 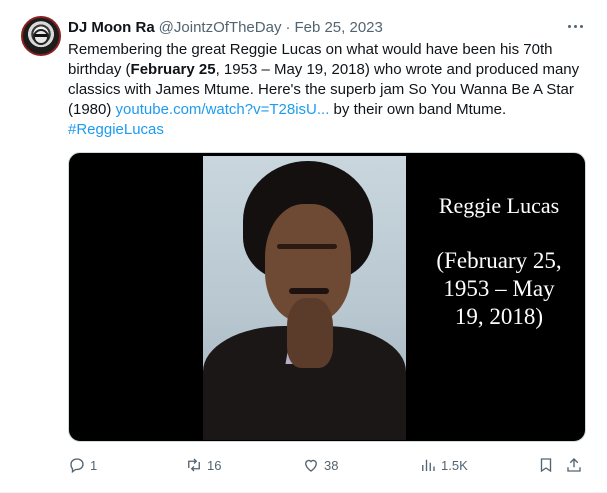 I want to click on author-handle: @JointzOfTheDay, so click(x=220, y=27).